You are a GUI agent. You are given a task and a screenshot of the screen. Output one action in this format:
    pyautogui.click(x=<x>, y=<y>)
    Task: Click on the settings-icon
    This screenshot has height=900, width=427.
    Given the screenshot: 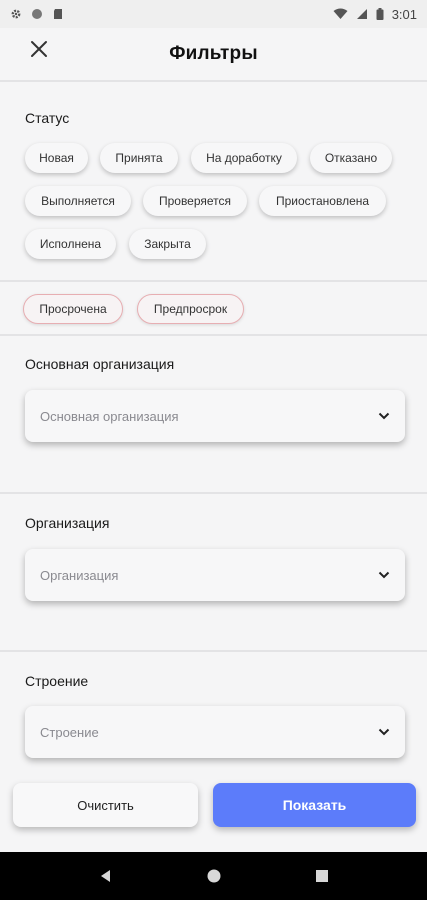 What is the action you would take?
    pyautogui.click(x=16, y=14)
    